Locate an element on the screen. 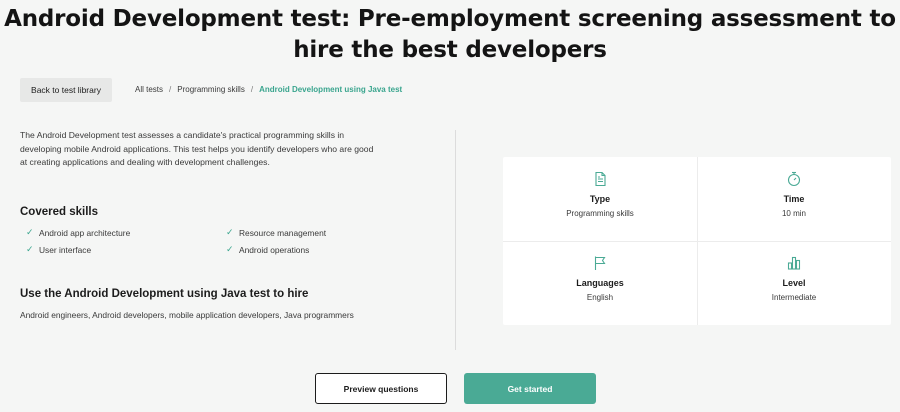  skill-label: Android app architecture is located at coordinates (85, 232).